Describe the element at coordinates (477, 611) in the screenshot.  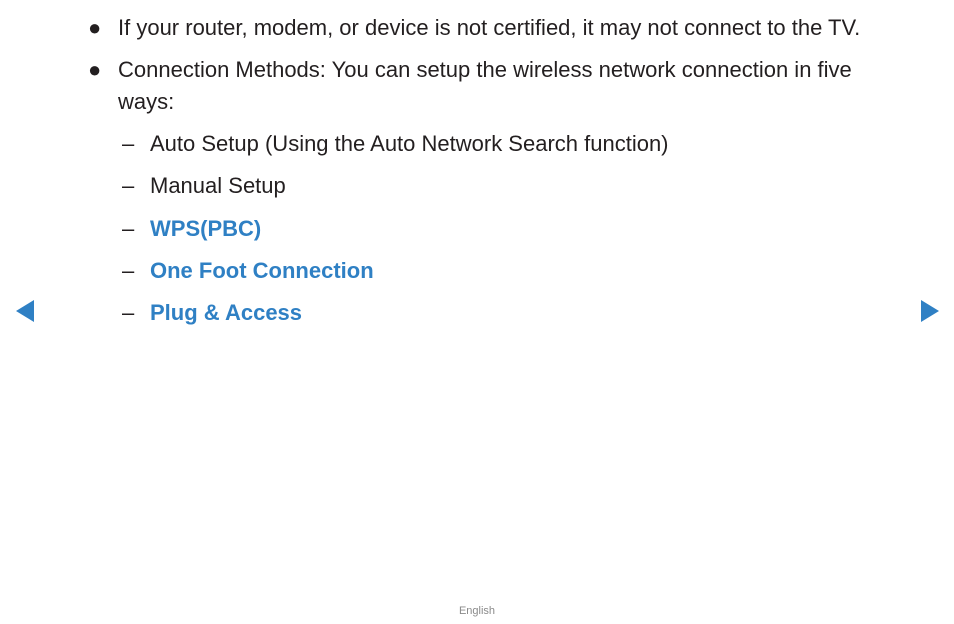
I see `footer-language: English` at that location.